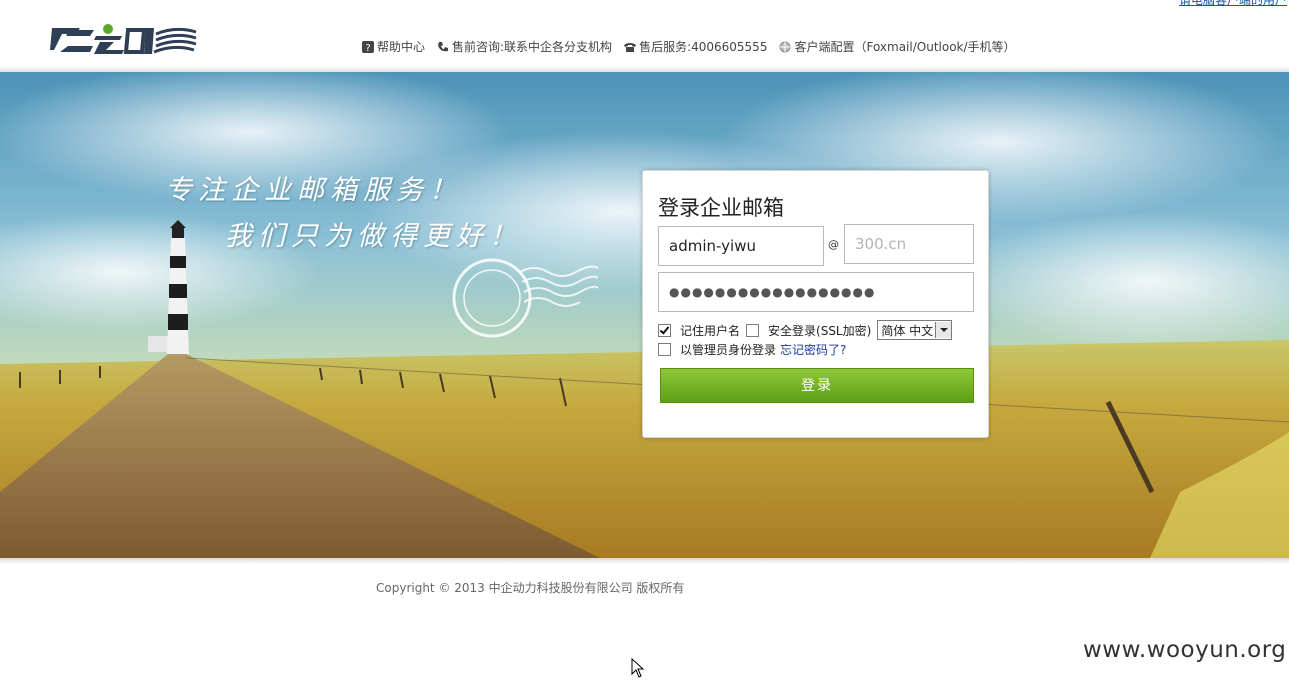  Describe the element at coordinates (443, 46) in the screenshot. I see `phone-icon` at that location.